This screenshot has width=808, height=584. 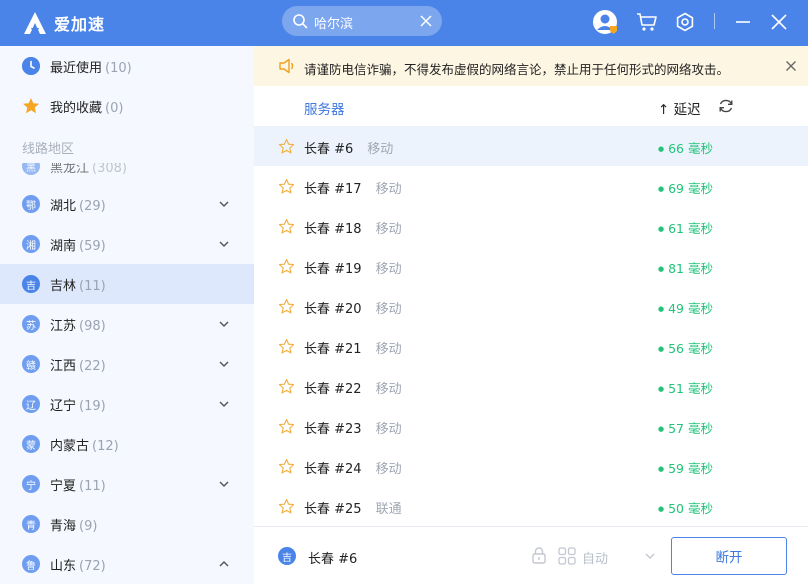 I want to click on server-row: 长春 #25联通 50 毫秒, so click(x=531, y=506).